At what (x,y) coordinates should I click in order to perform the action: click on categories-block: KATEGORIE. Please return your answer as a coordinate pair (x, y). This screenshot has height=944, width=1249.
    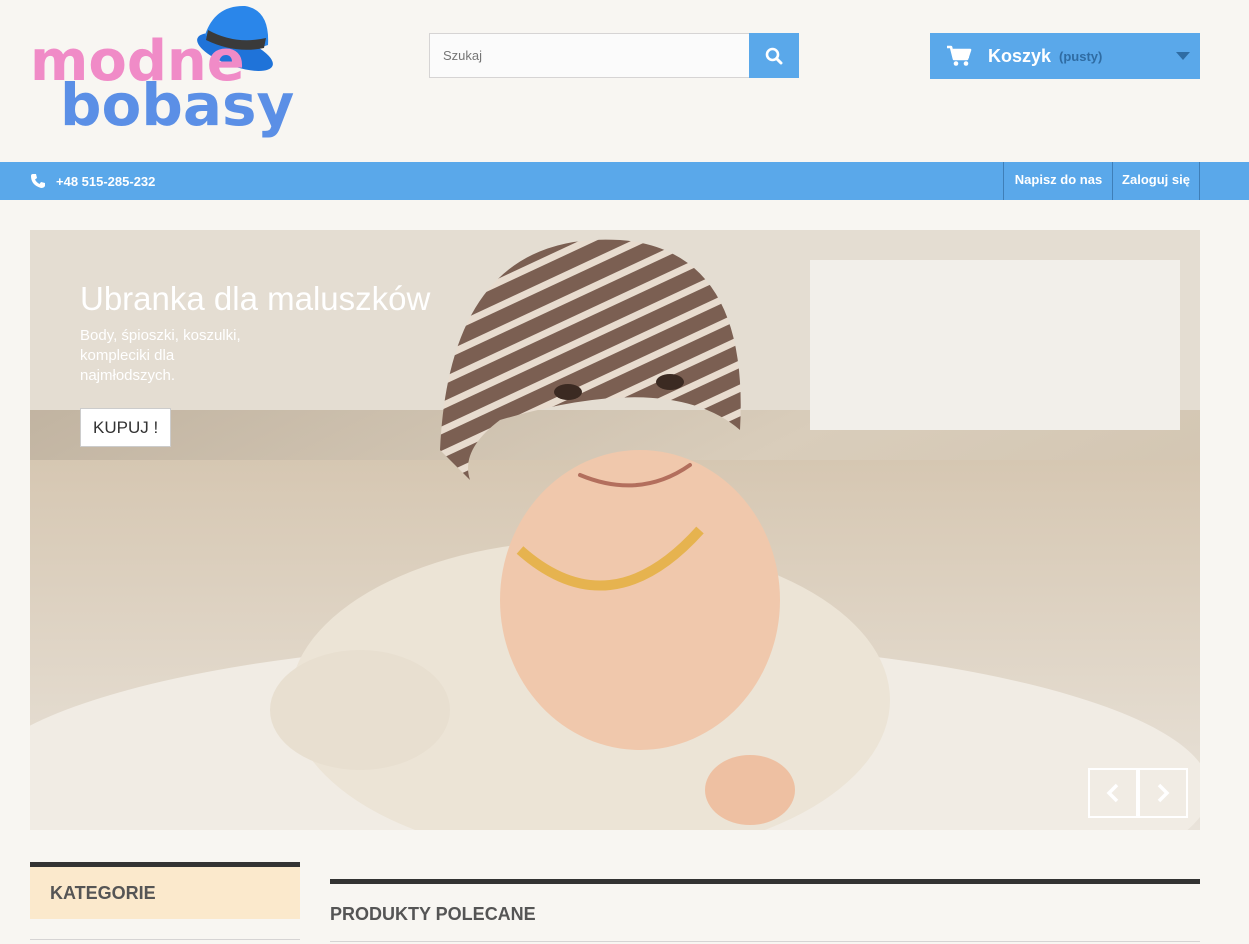
    Looking at the image, I should click on (165, 901).